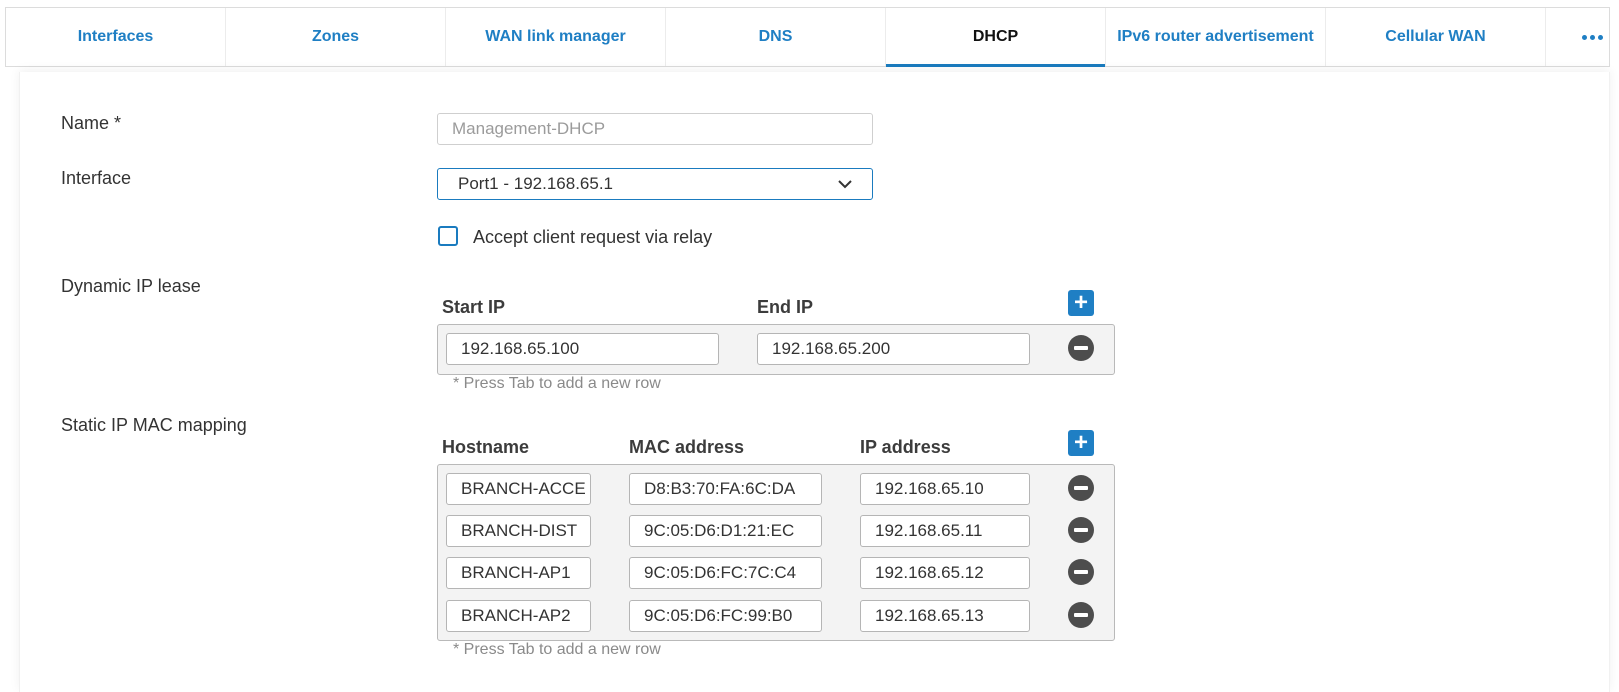  What do you see at coordinates (557, 383) in the screenshot?
I see `lease-hint: * Press Tab to add a new row` at bounding box center [557, 383].